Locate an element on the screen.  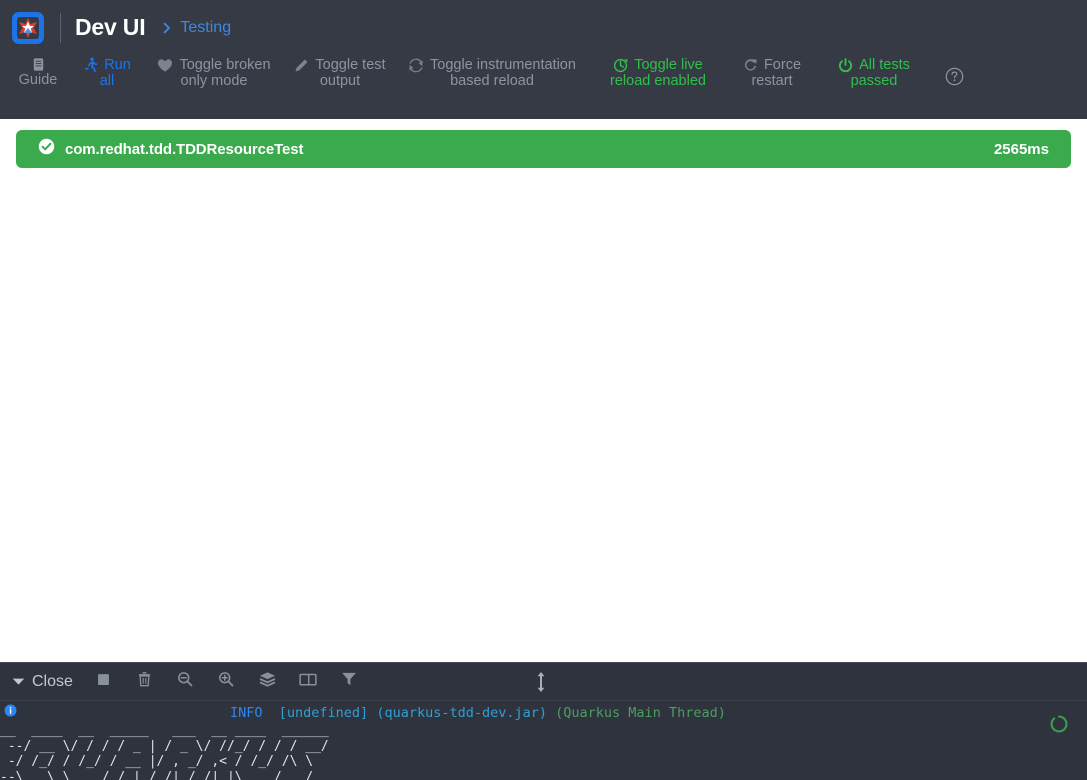
zoom-out-icon is located at coordinates (185, 681).